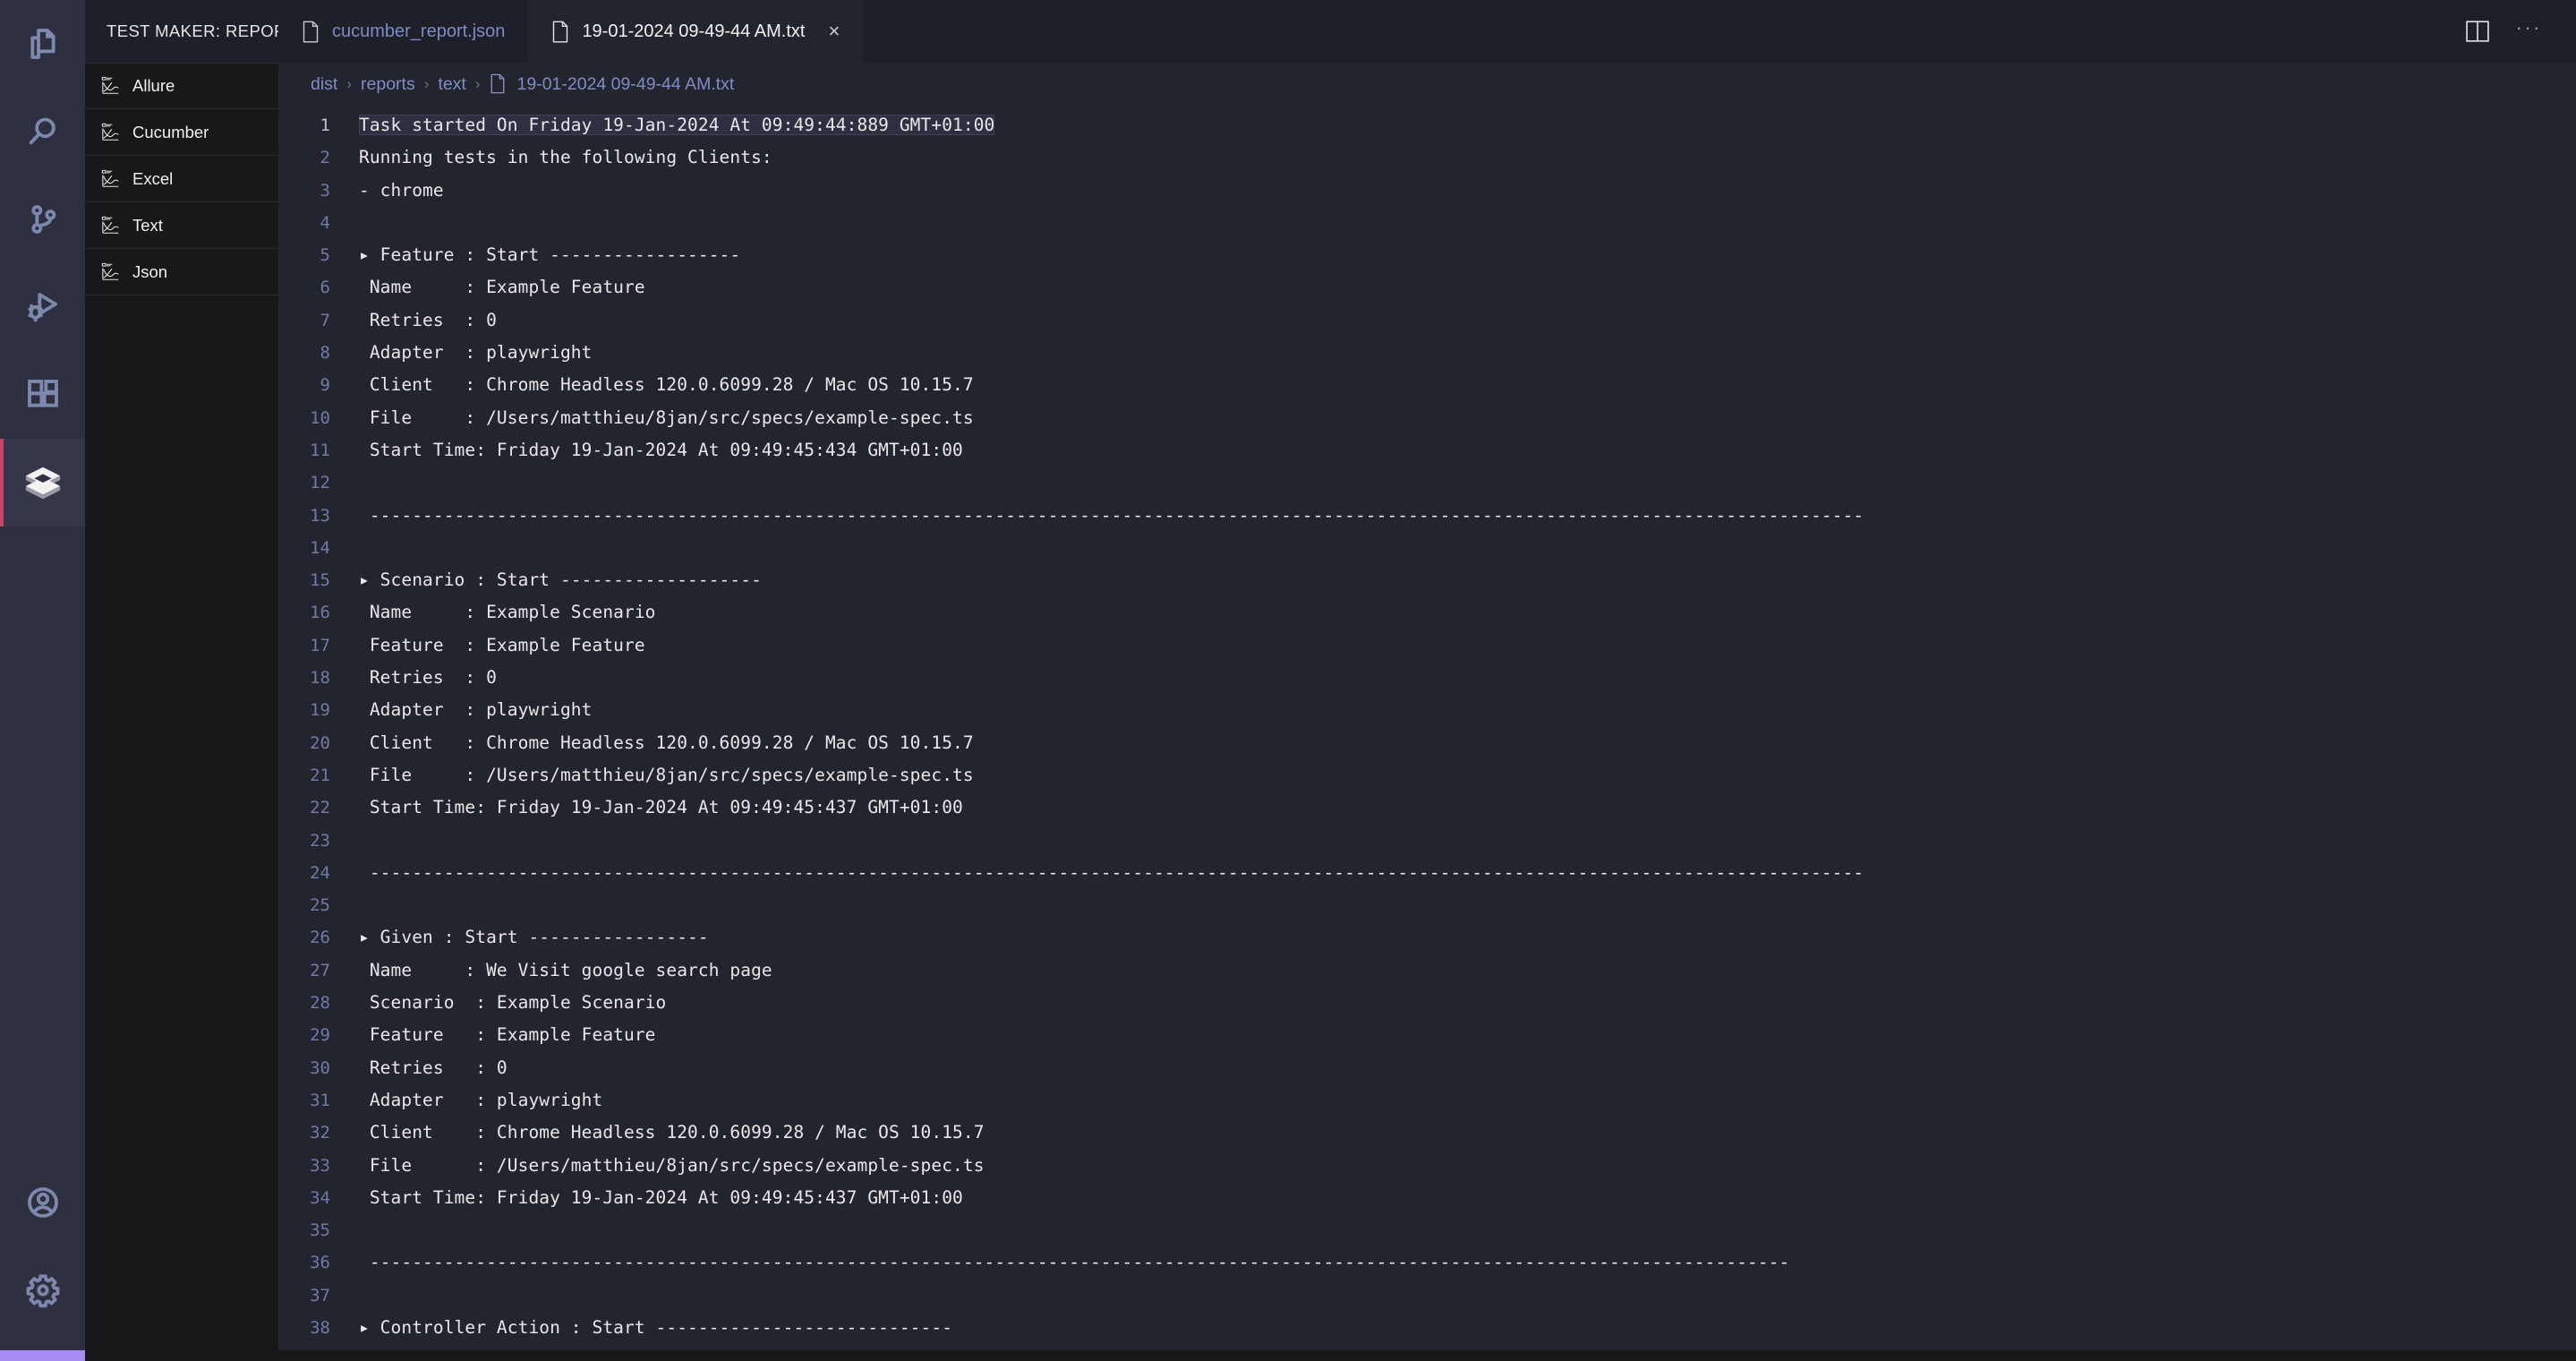  I want to click on line-number: 2, so click(325, 158).